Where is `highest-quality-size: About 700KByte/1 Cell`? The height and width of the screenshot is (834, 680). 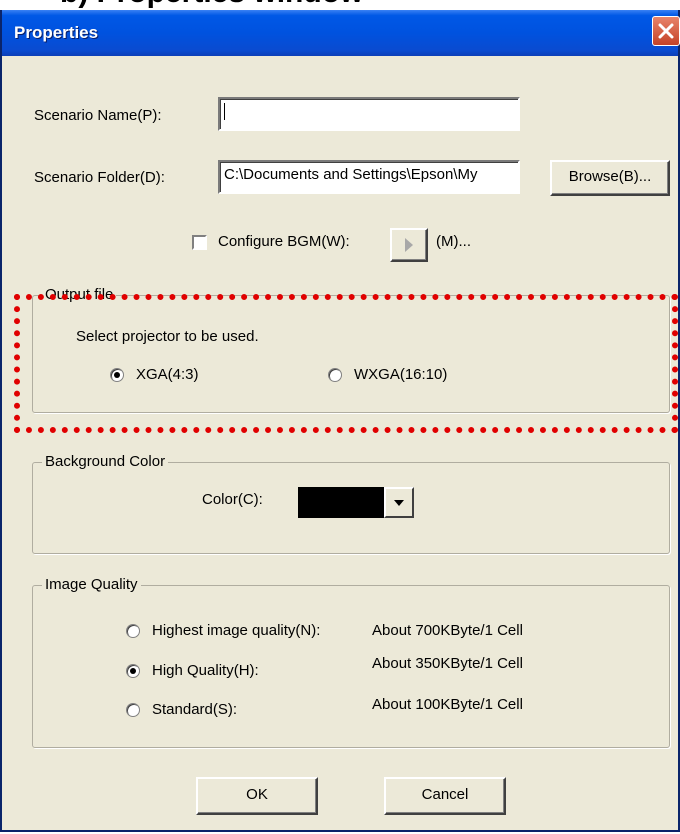 highest-quality-size: About 700KByte/1 Cell is located at coordinates (447, 630).